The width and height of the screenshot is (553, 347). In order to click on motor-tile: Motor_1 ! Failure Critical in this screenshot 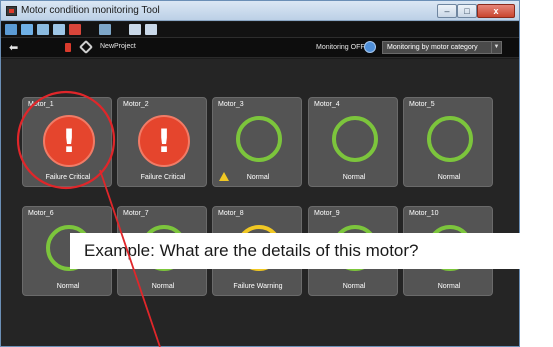, I will do `click(67, 142)`.